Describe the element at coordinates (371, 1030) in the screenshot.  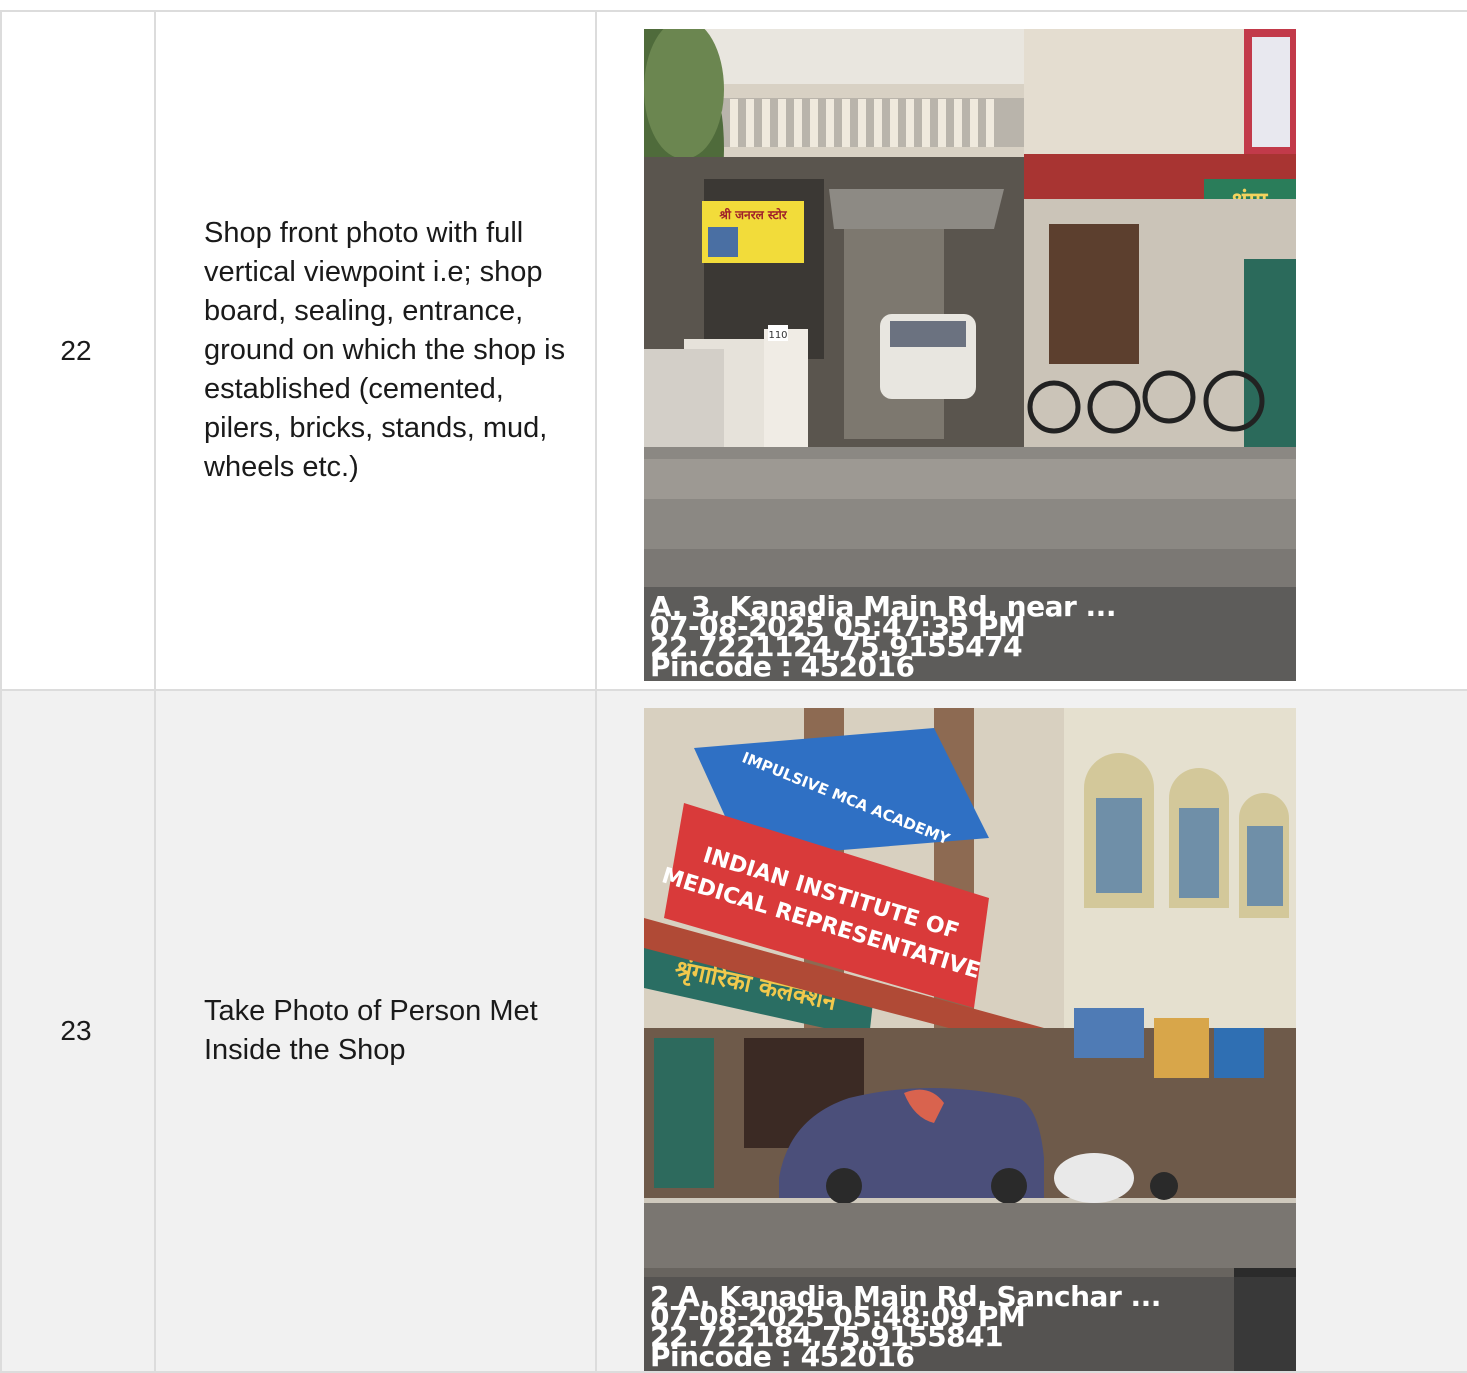
I see `row-description: Take Photo of Person Met Inside the Shop` at that location.